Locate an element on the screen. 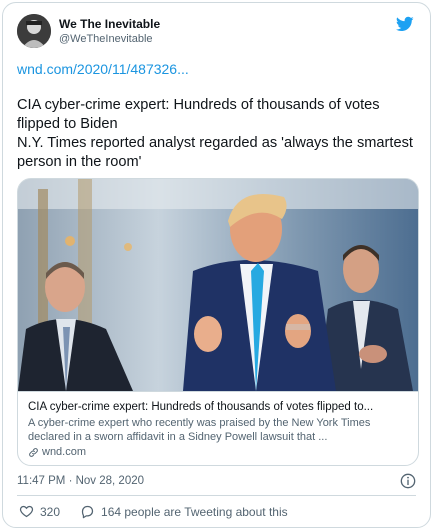 This screenshot has height=530, width=433. info-icon is located at coordinates (408, 481).